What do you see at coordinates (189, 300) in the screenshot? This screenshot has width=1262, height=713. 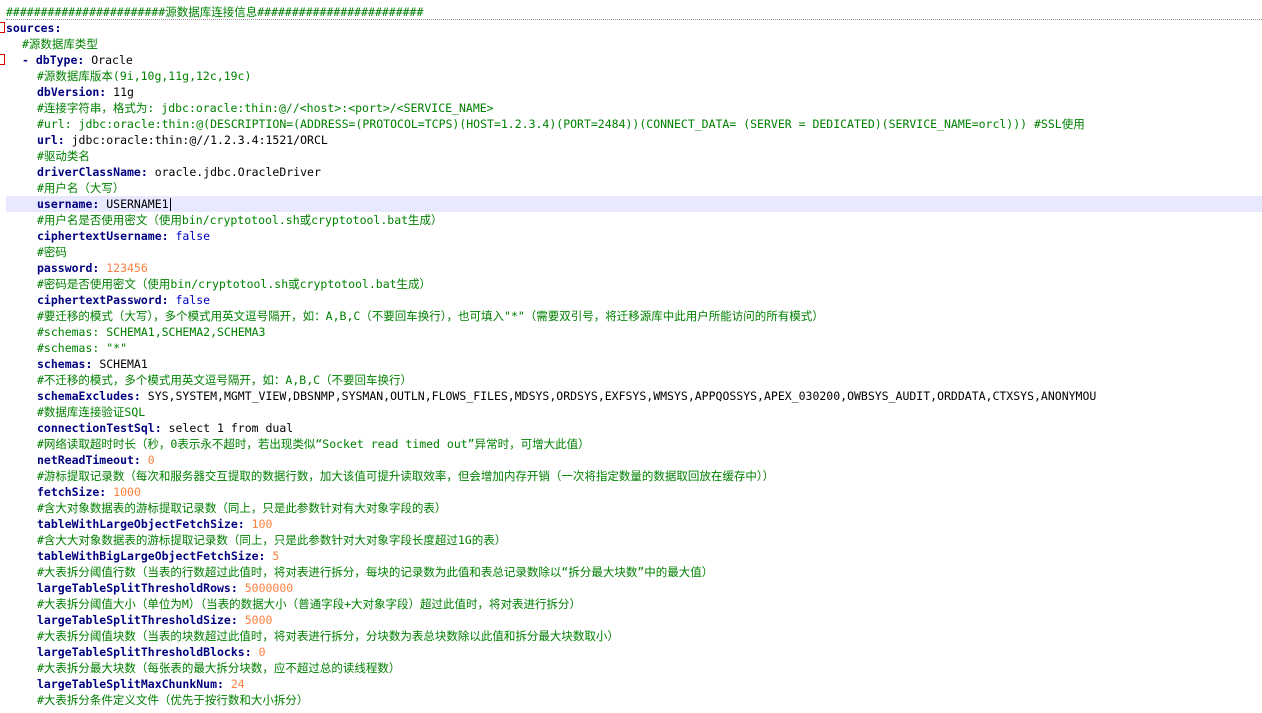 I see `value-ciphertextPassword: false` at bounding box center [189, 300].